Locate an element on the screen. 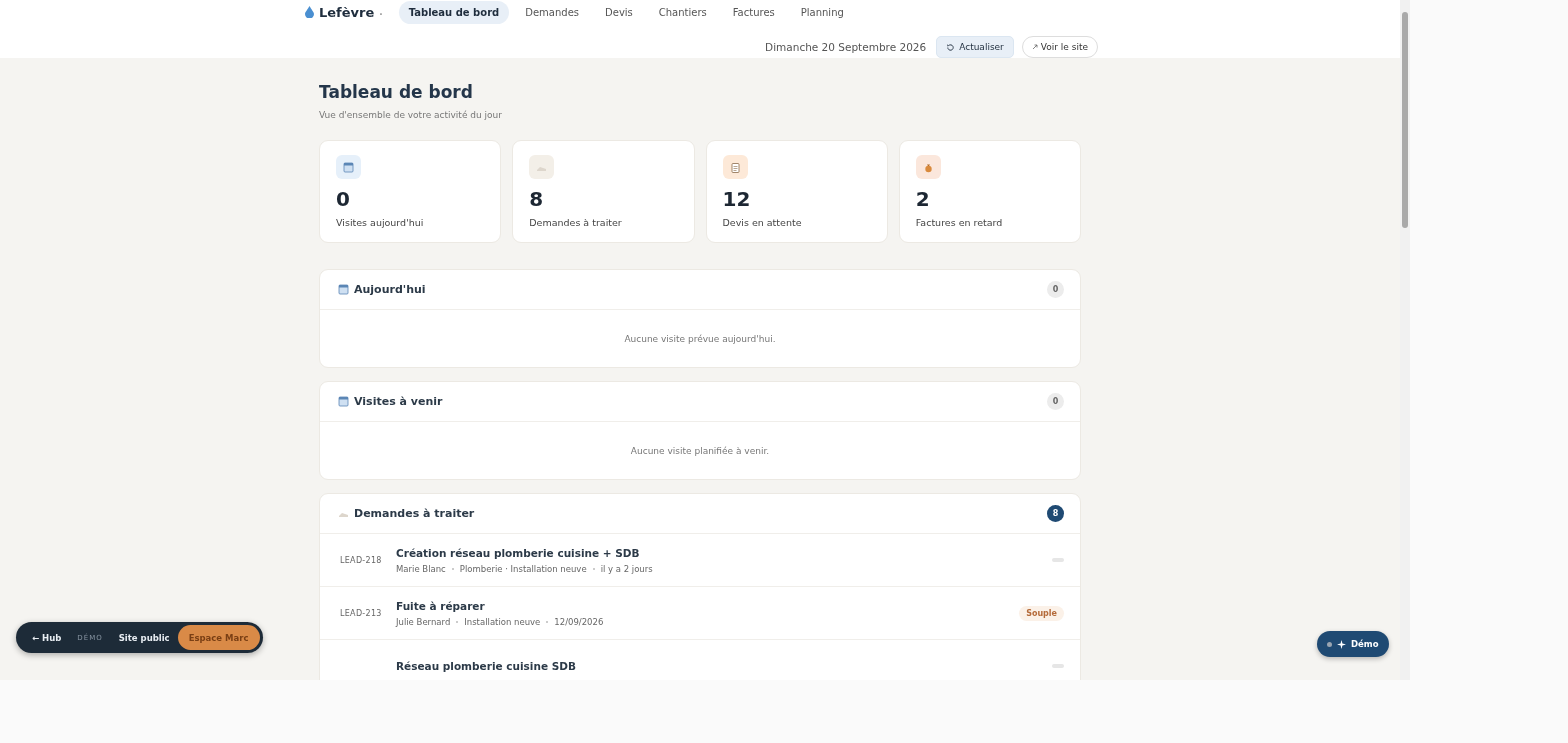 The width and height of the screenshot is (1568, 743). nav-tab: Factures is located at coordinates (753, 12).